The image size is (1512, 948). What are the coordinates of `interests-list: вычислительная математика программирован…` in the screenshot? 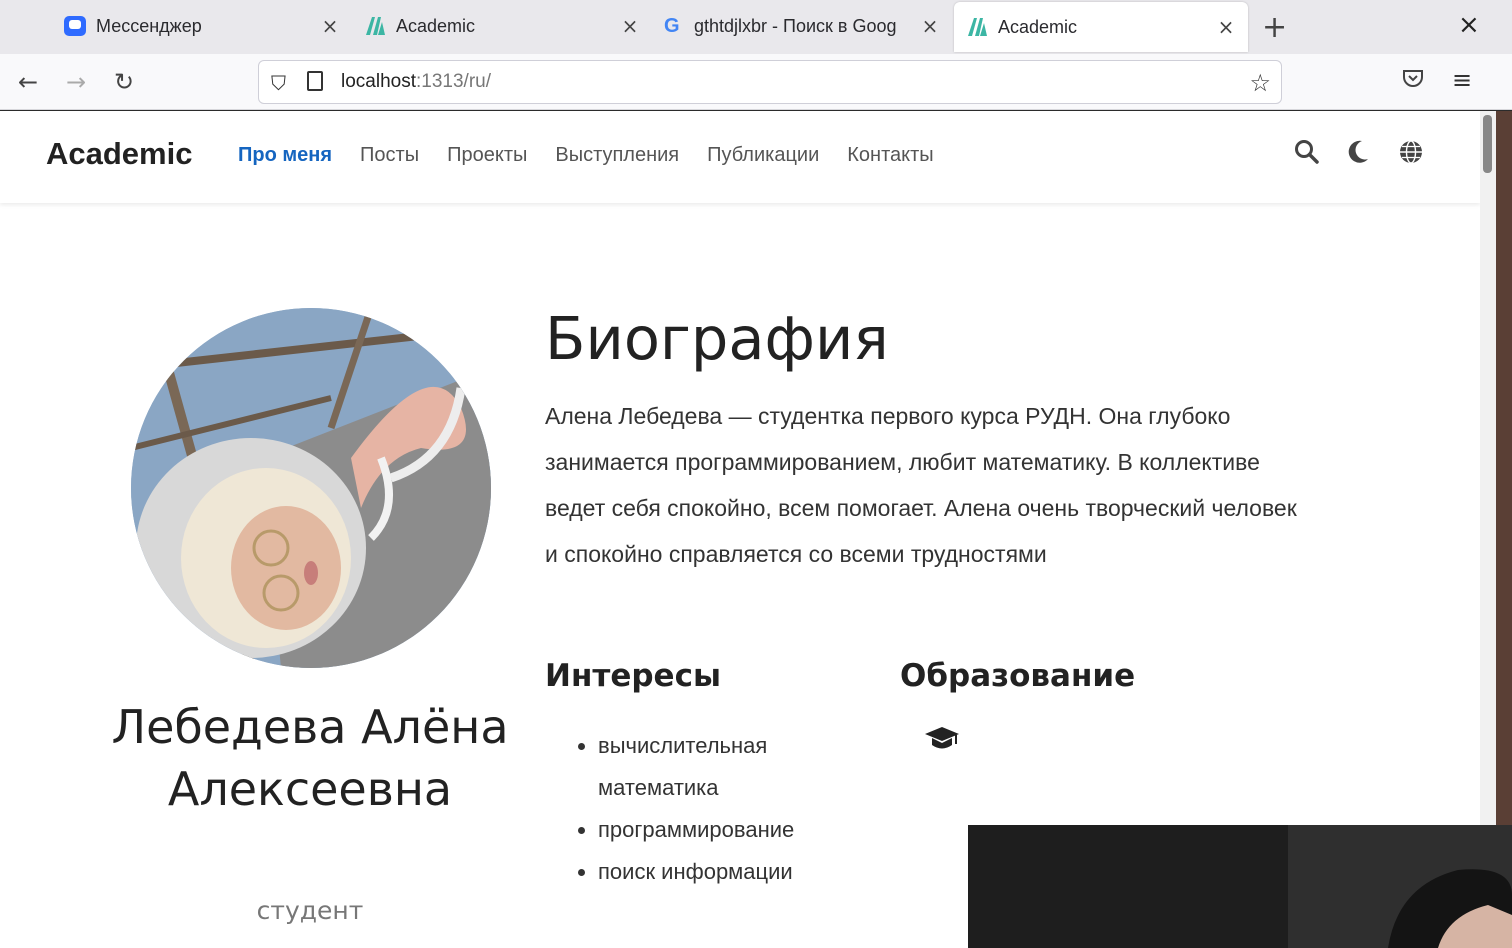 It's located at (723, 809).